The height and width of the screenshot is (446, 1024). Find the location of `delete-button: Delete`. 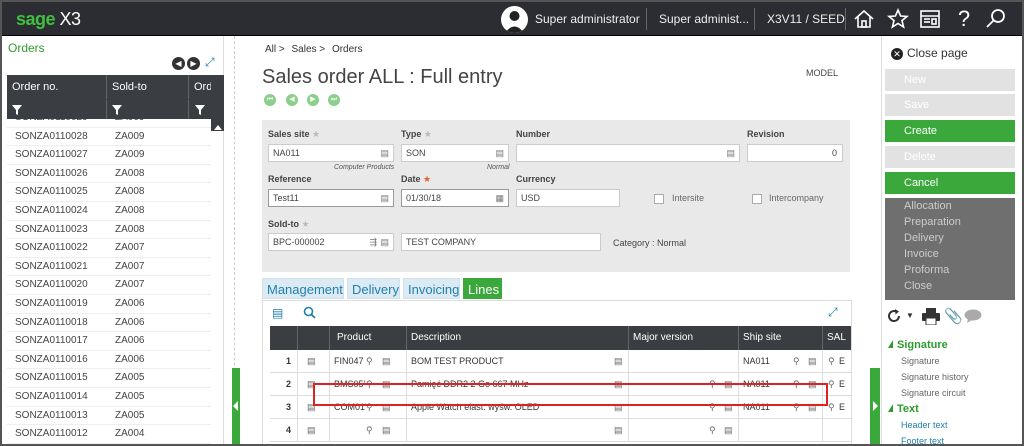

delete-button: Delete is located at coordinates (950, 157).